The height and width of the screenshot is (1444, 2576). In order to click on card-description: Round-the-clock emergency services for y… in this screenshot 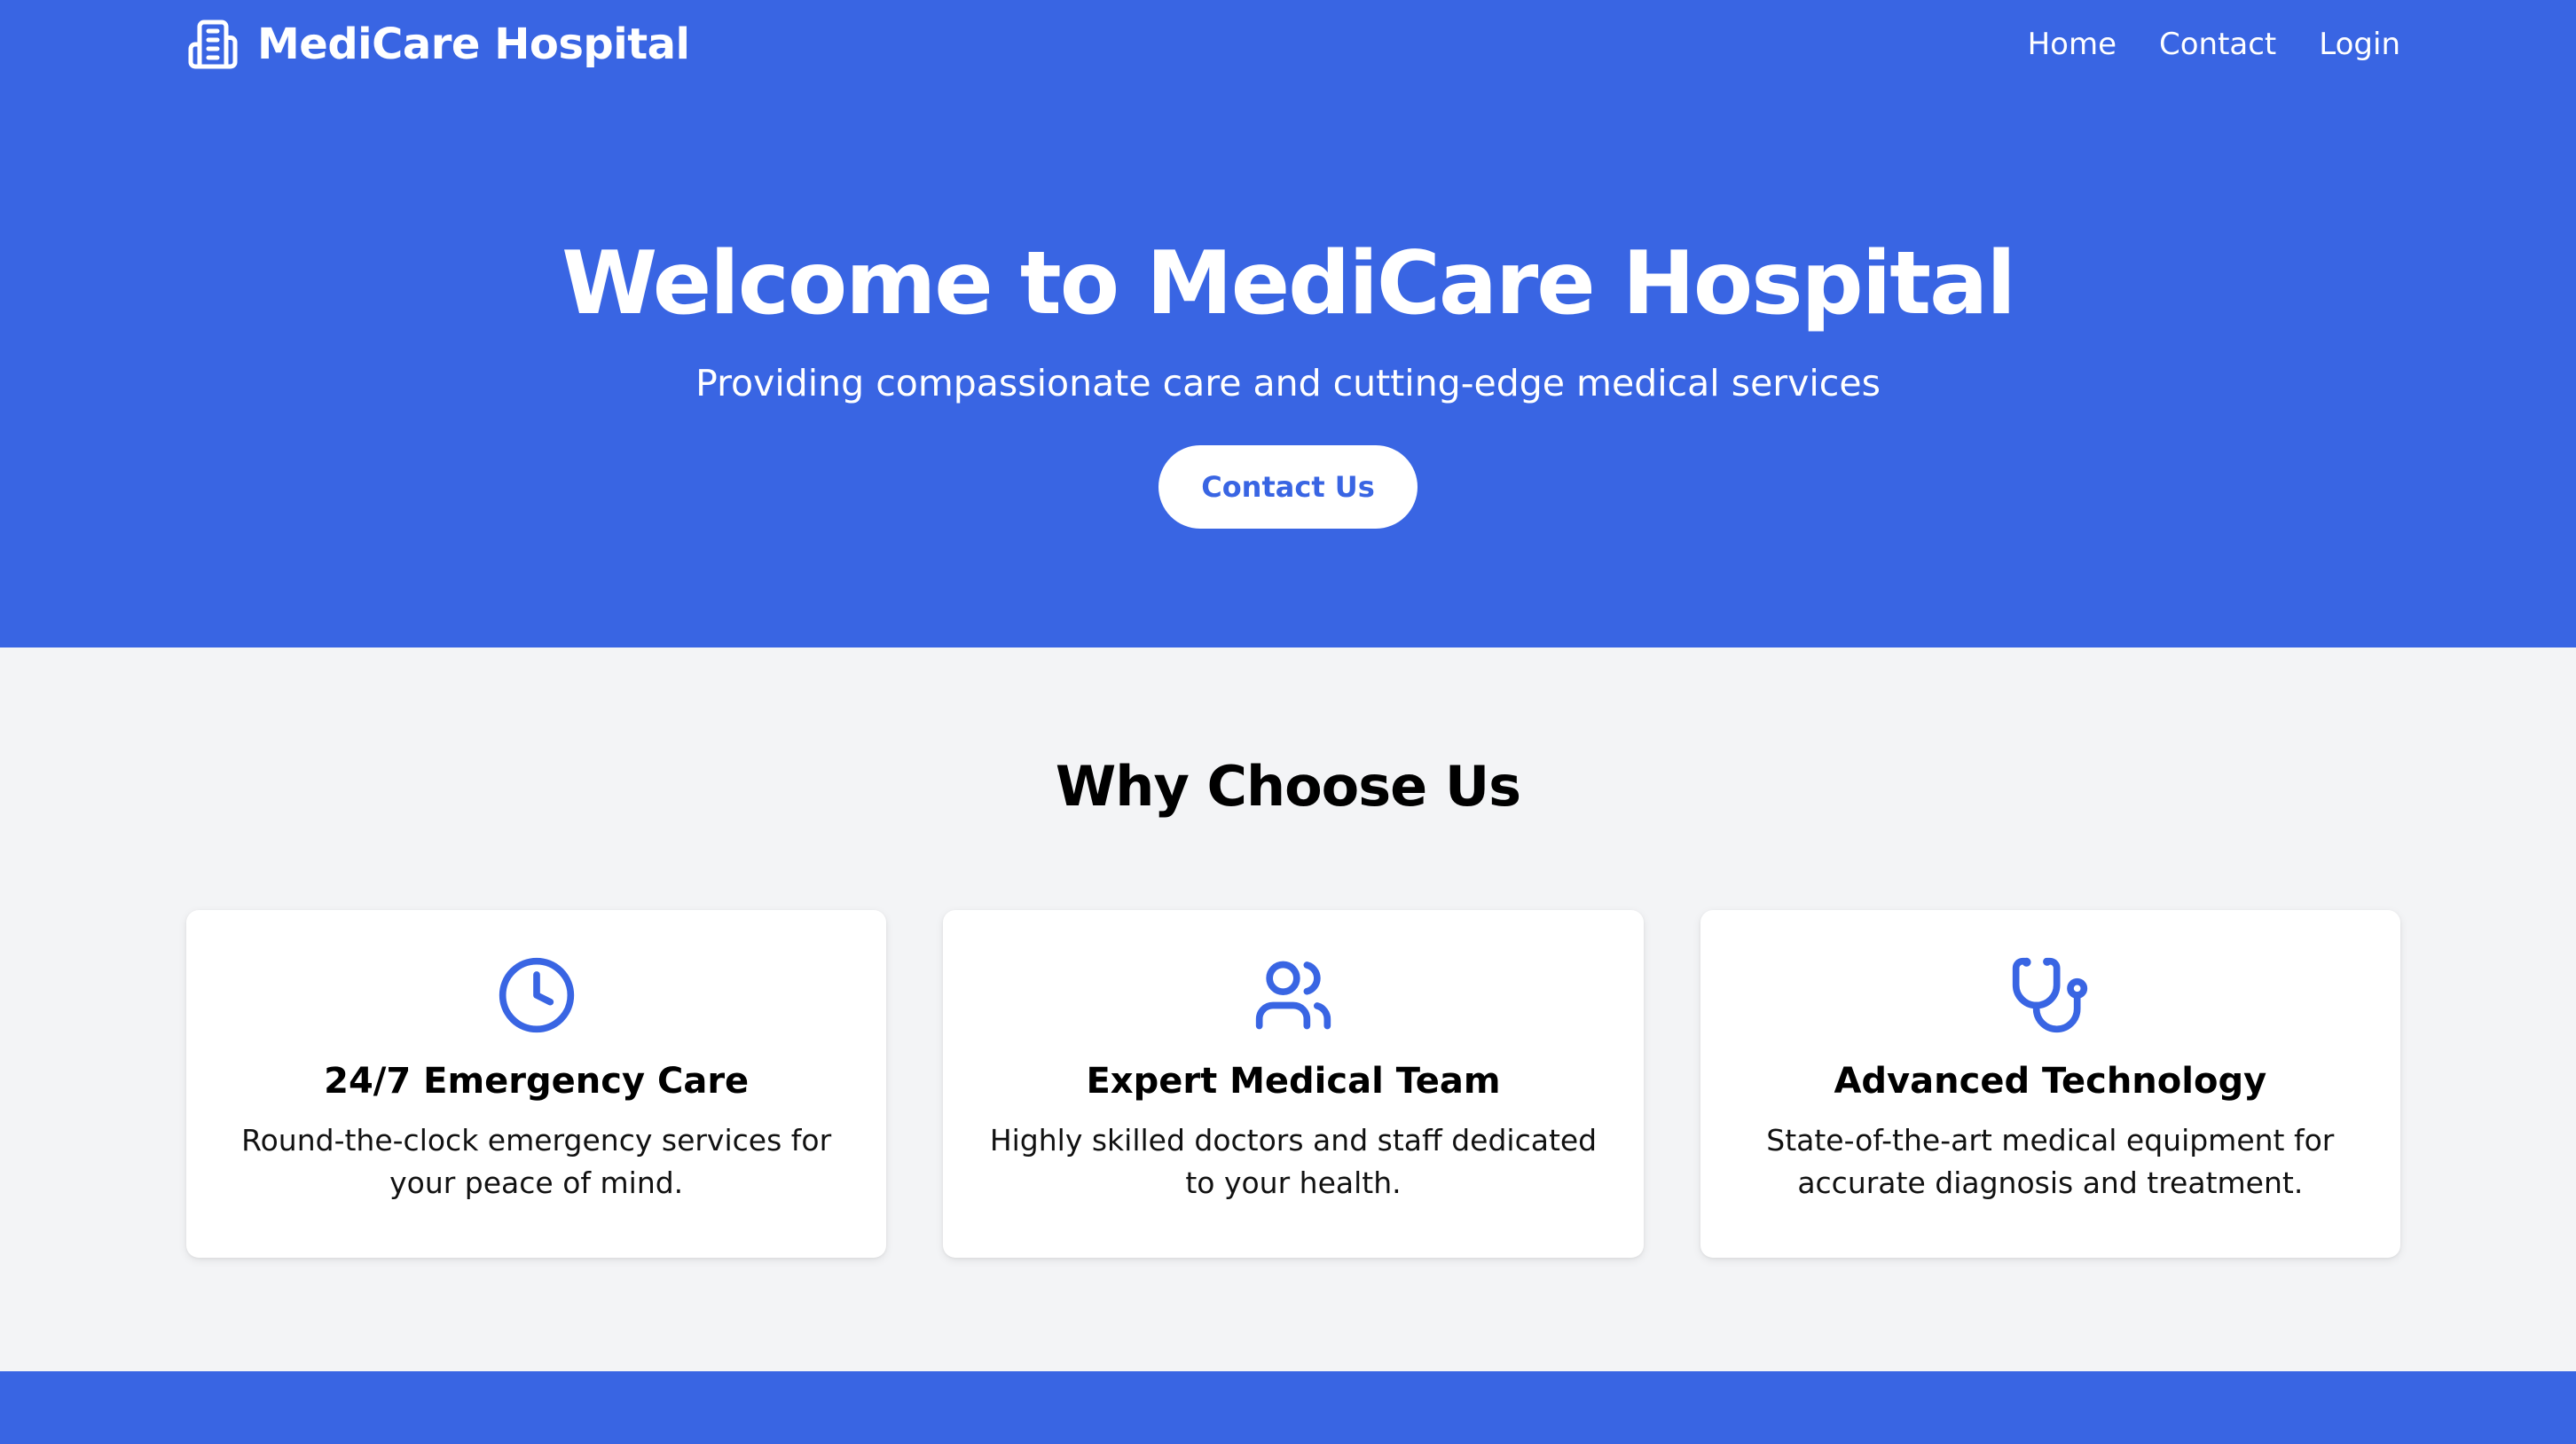, I will do `click(536, 1161)`.